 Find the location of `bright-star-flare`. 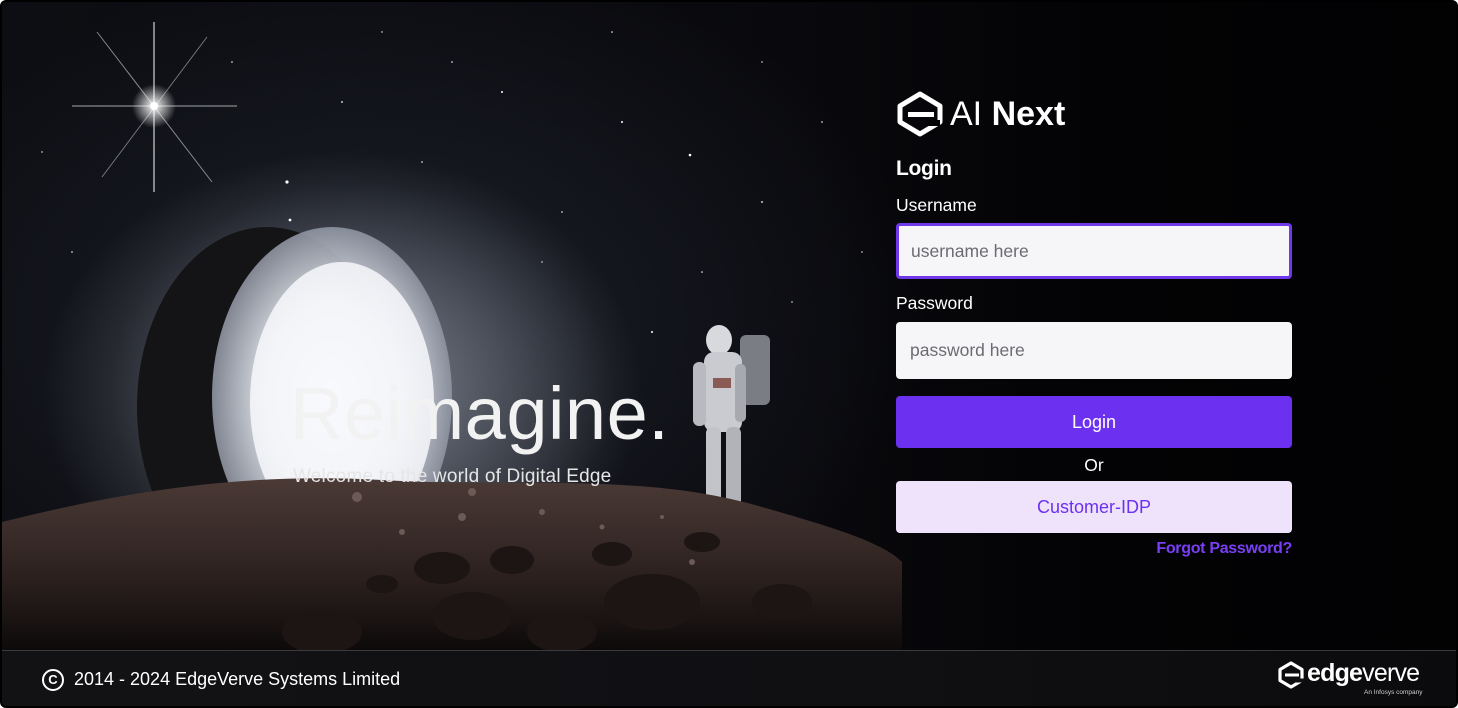

bright-star-flare is located at coordinates (154, 107).